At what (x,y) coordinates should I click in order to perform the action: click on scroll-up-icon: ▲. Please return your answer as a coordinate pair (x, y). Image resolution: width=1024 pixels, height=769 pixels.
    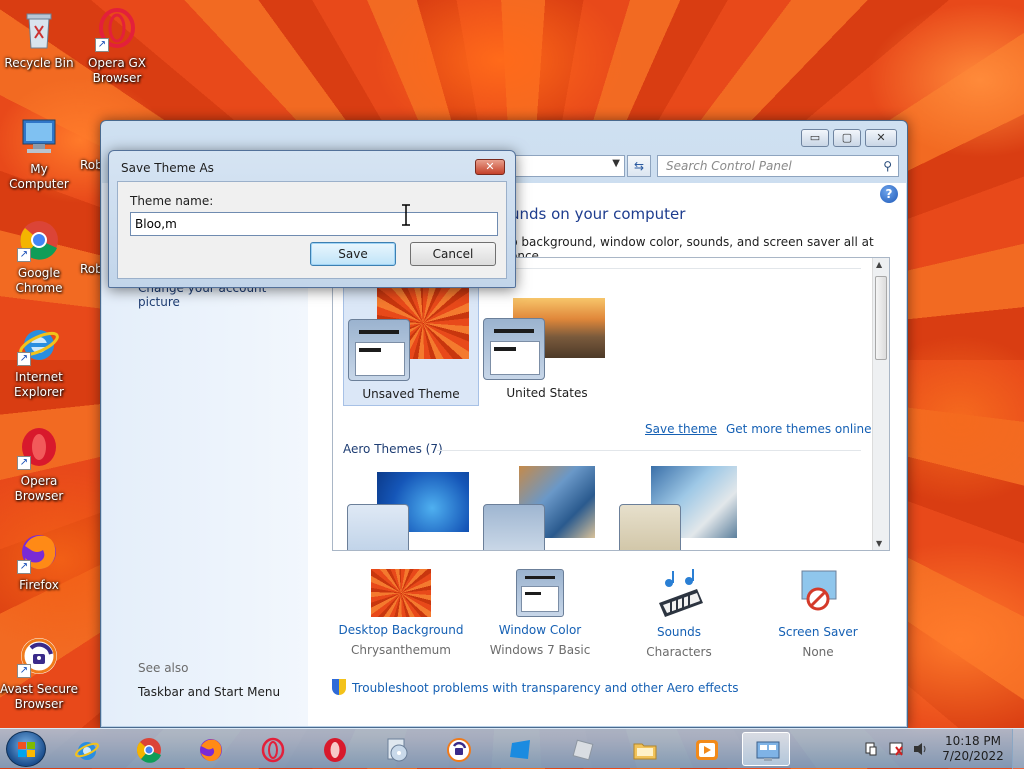
    Looking at the image, I should click on (879, 264).